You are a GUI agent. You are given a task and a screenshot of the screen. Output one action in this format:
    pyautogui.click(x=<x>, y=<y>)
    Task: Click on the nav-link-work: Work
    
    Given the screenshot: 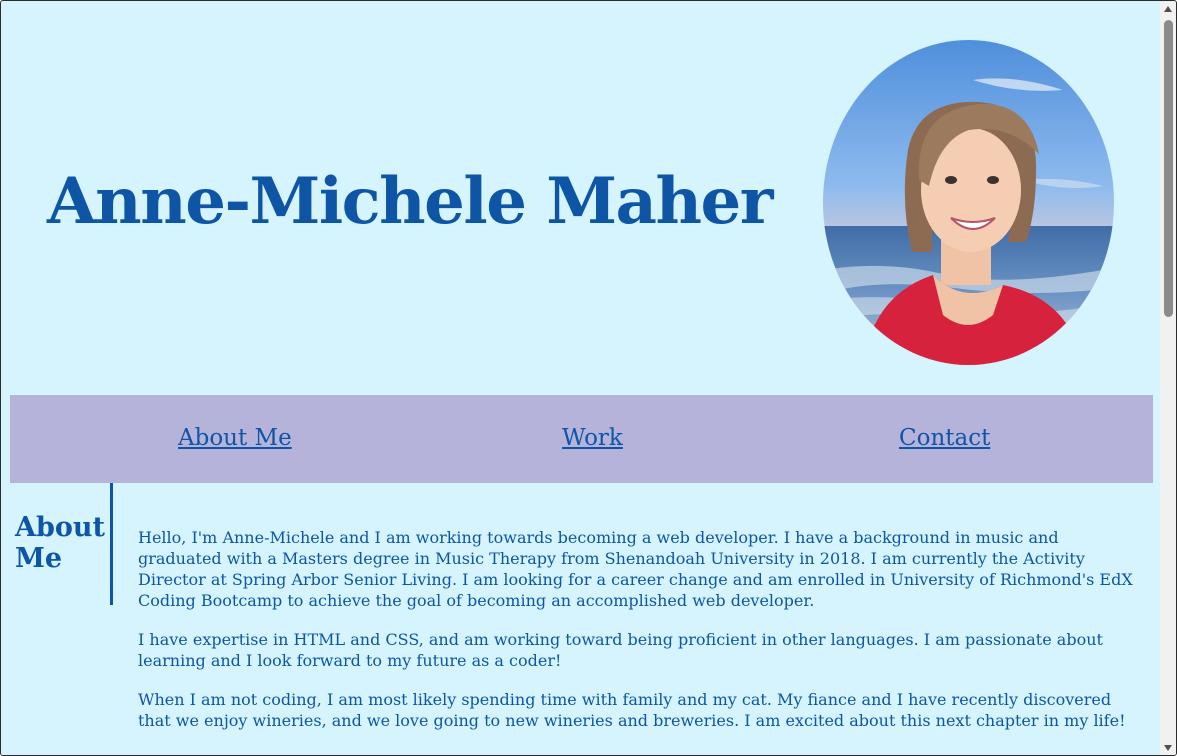 What is the action you would take?
    pyautogui.click(x=592, y=438)
    